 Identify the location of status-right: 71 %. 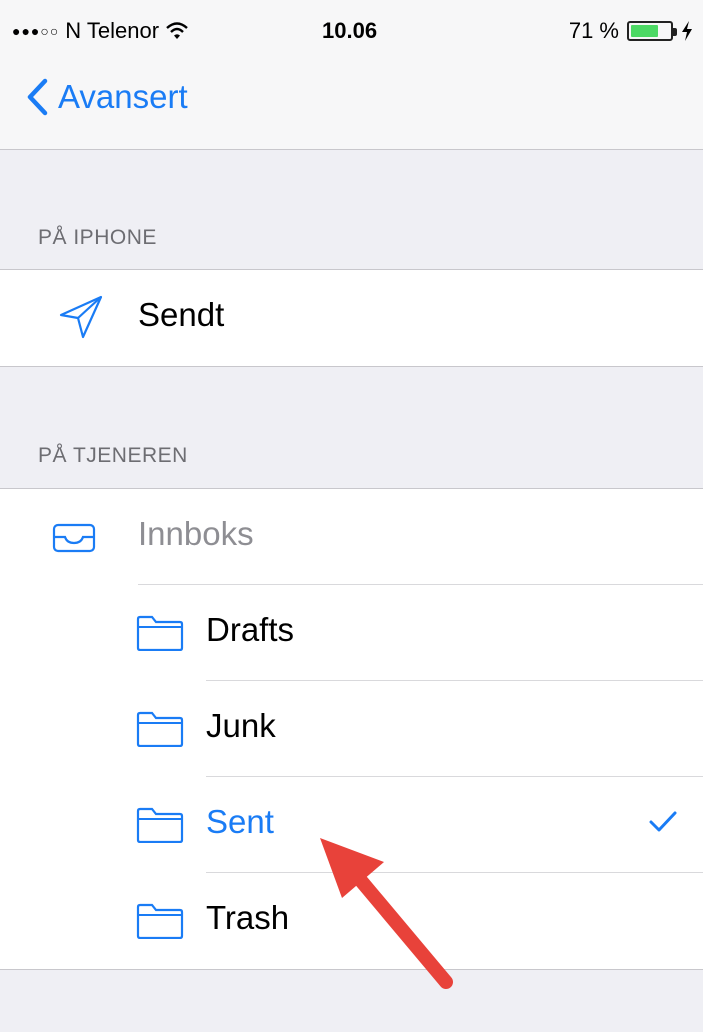
(631, 31).